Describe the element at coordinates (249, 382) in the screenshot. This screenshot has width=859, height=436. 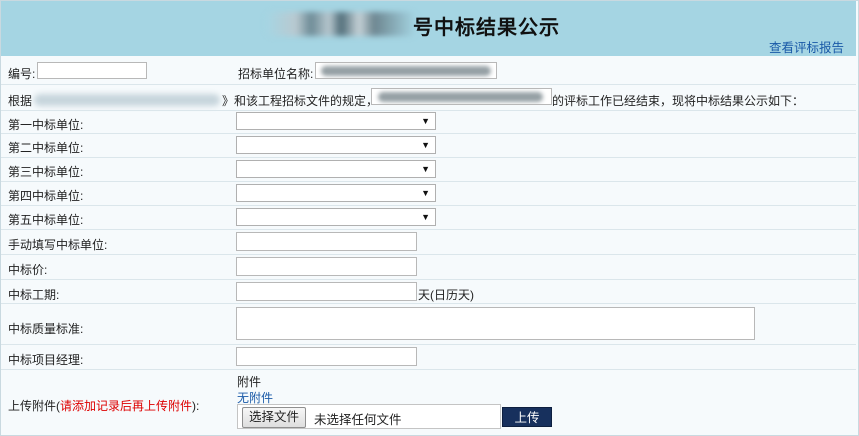
I see `attachment-heading: 附件` at that location.